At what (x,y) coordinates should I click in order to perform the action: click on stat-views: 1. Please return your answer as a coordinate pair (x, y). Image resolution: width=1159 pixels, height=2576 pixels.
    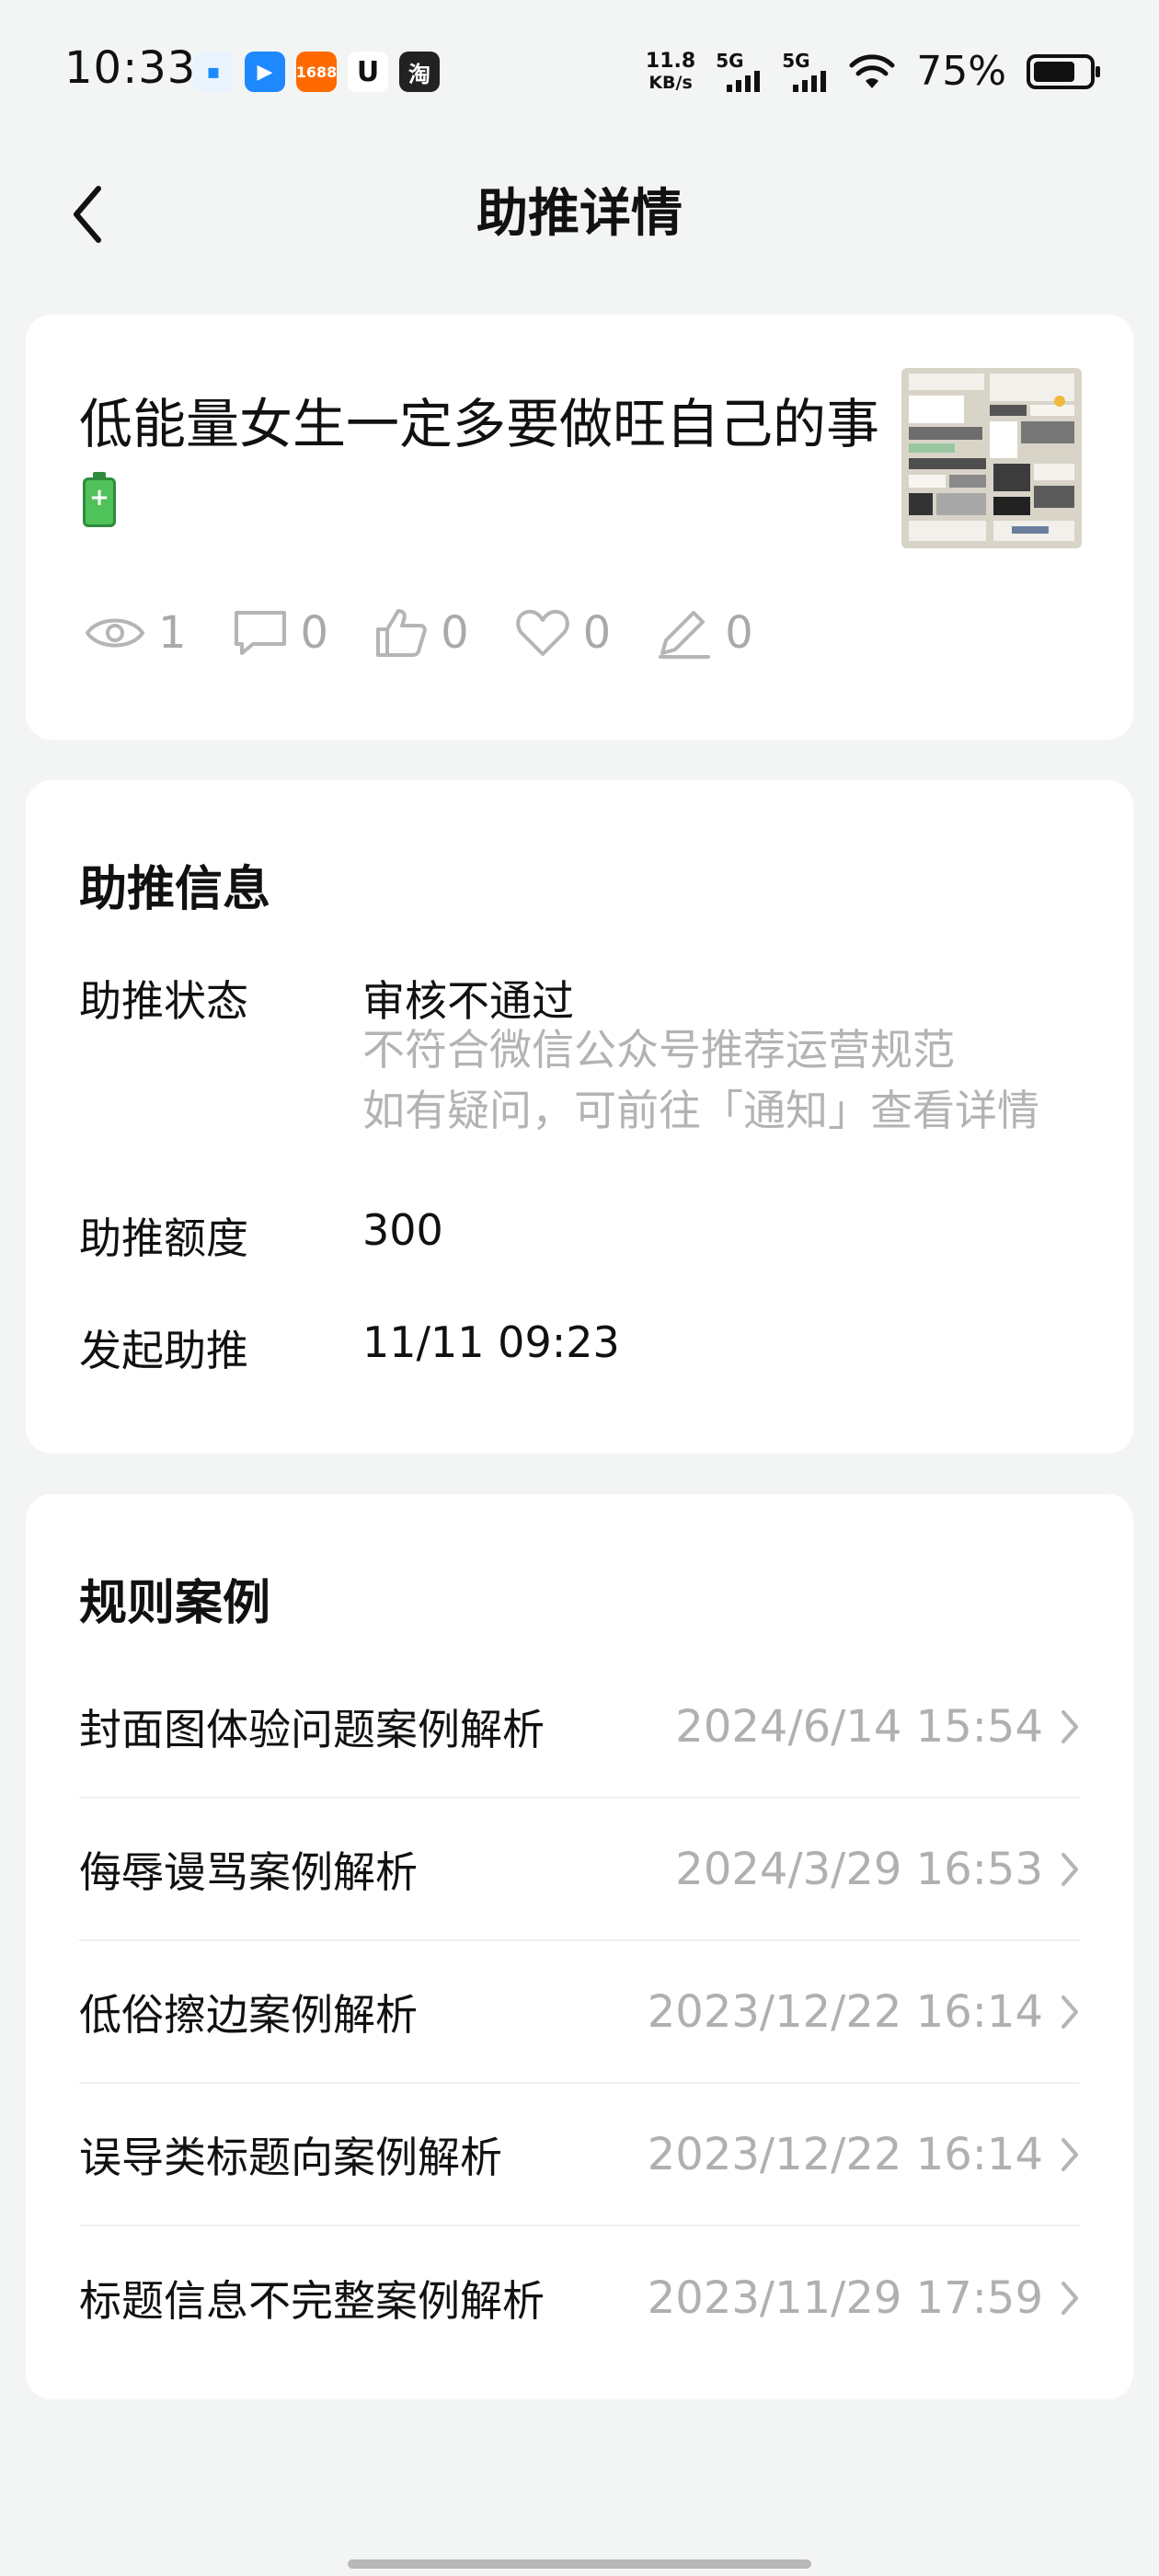
    Looking at the image, I should click on (136, 633).